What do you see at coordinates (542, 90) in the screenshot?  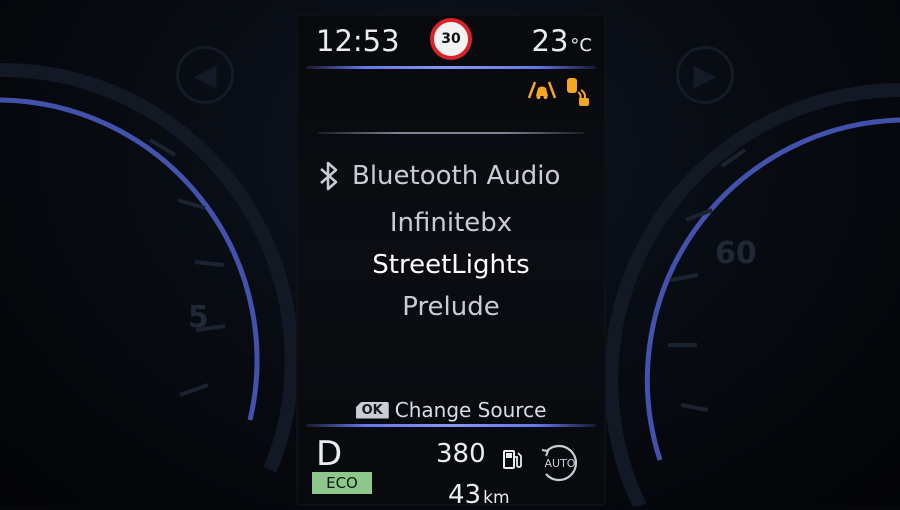 I see `lane-departure-warning-icon` at bounding box center [542, 90].